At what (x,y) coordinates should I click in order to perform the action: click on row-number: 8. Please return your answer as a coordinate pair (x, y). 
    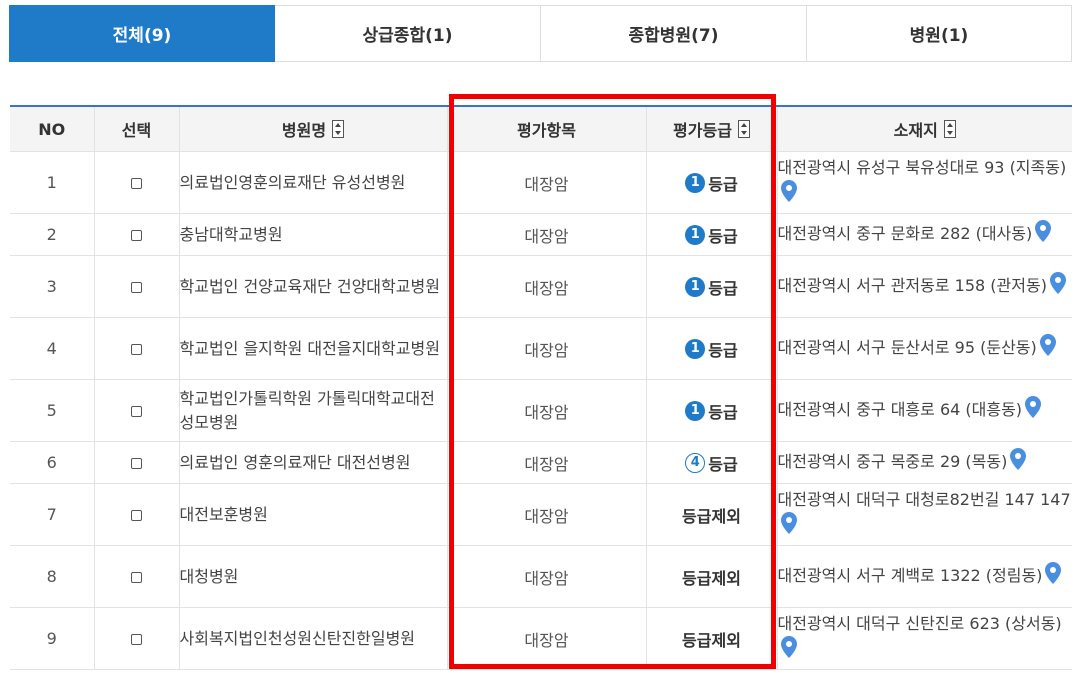
    Looking at the image, I should click on (52, 576).